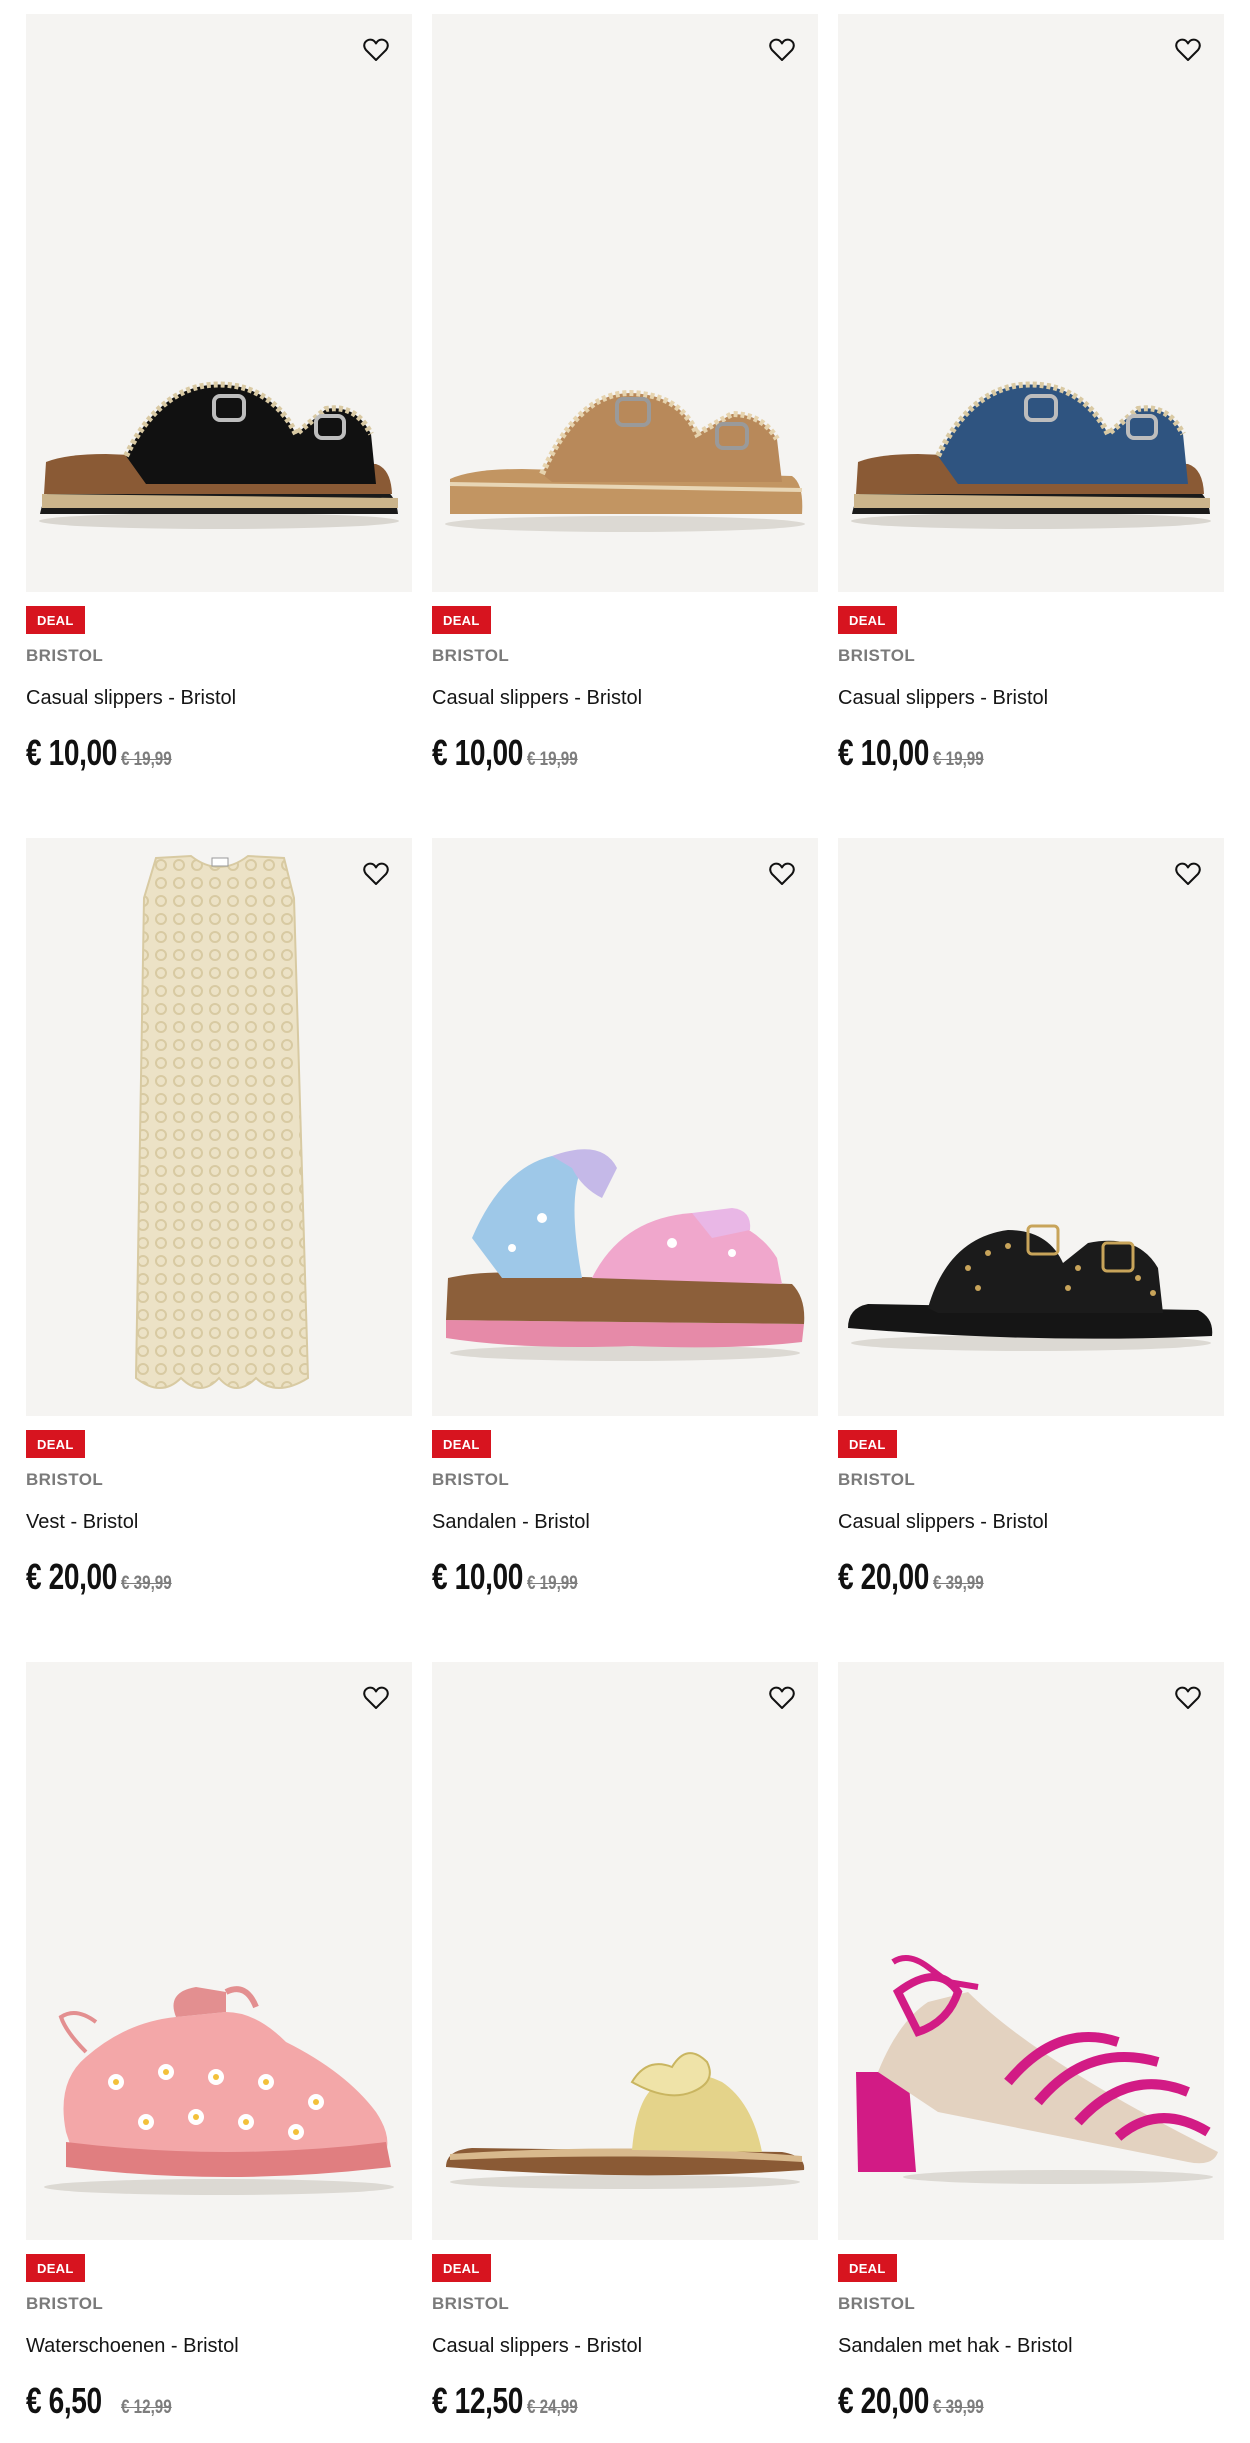 The width and height of the screenshot is (1250, 2443). Describe the element at coordinates (64, 2400) in the screenshot. I see `current-price: € 6,50` at that location.